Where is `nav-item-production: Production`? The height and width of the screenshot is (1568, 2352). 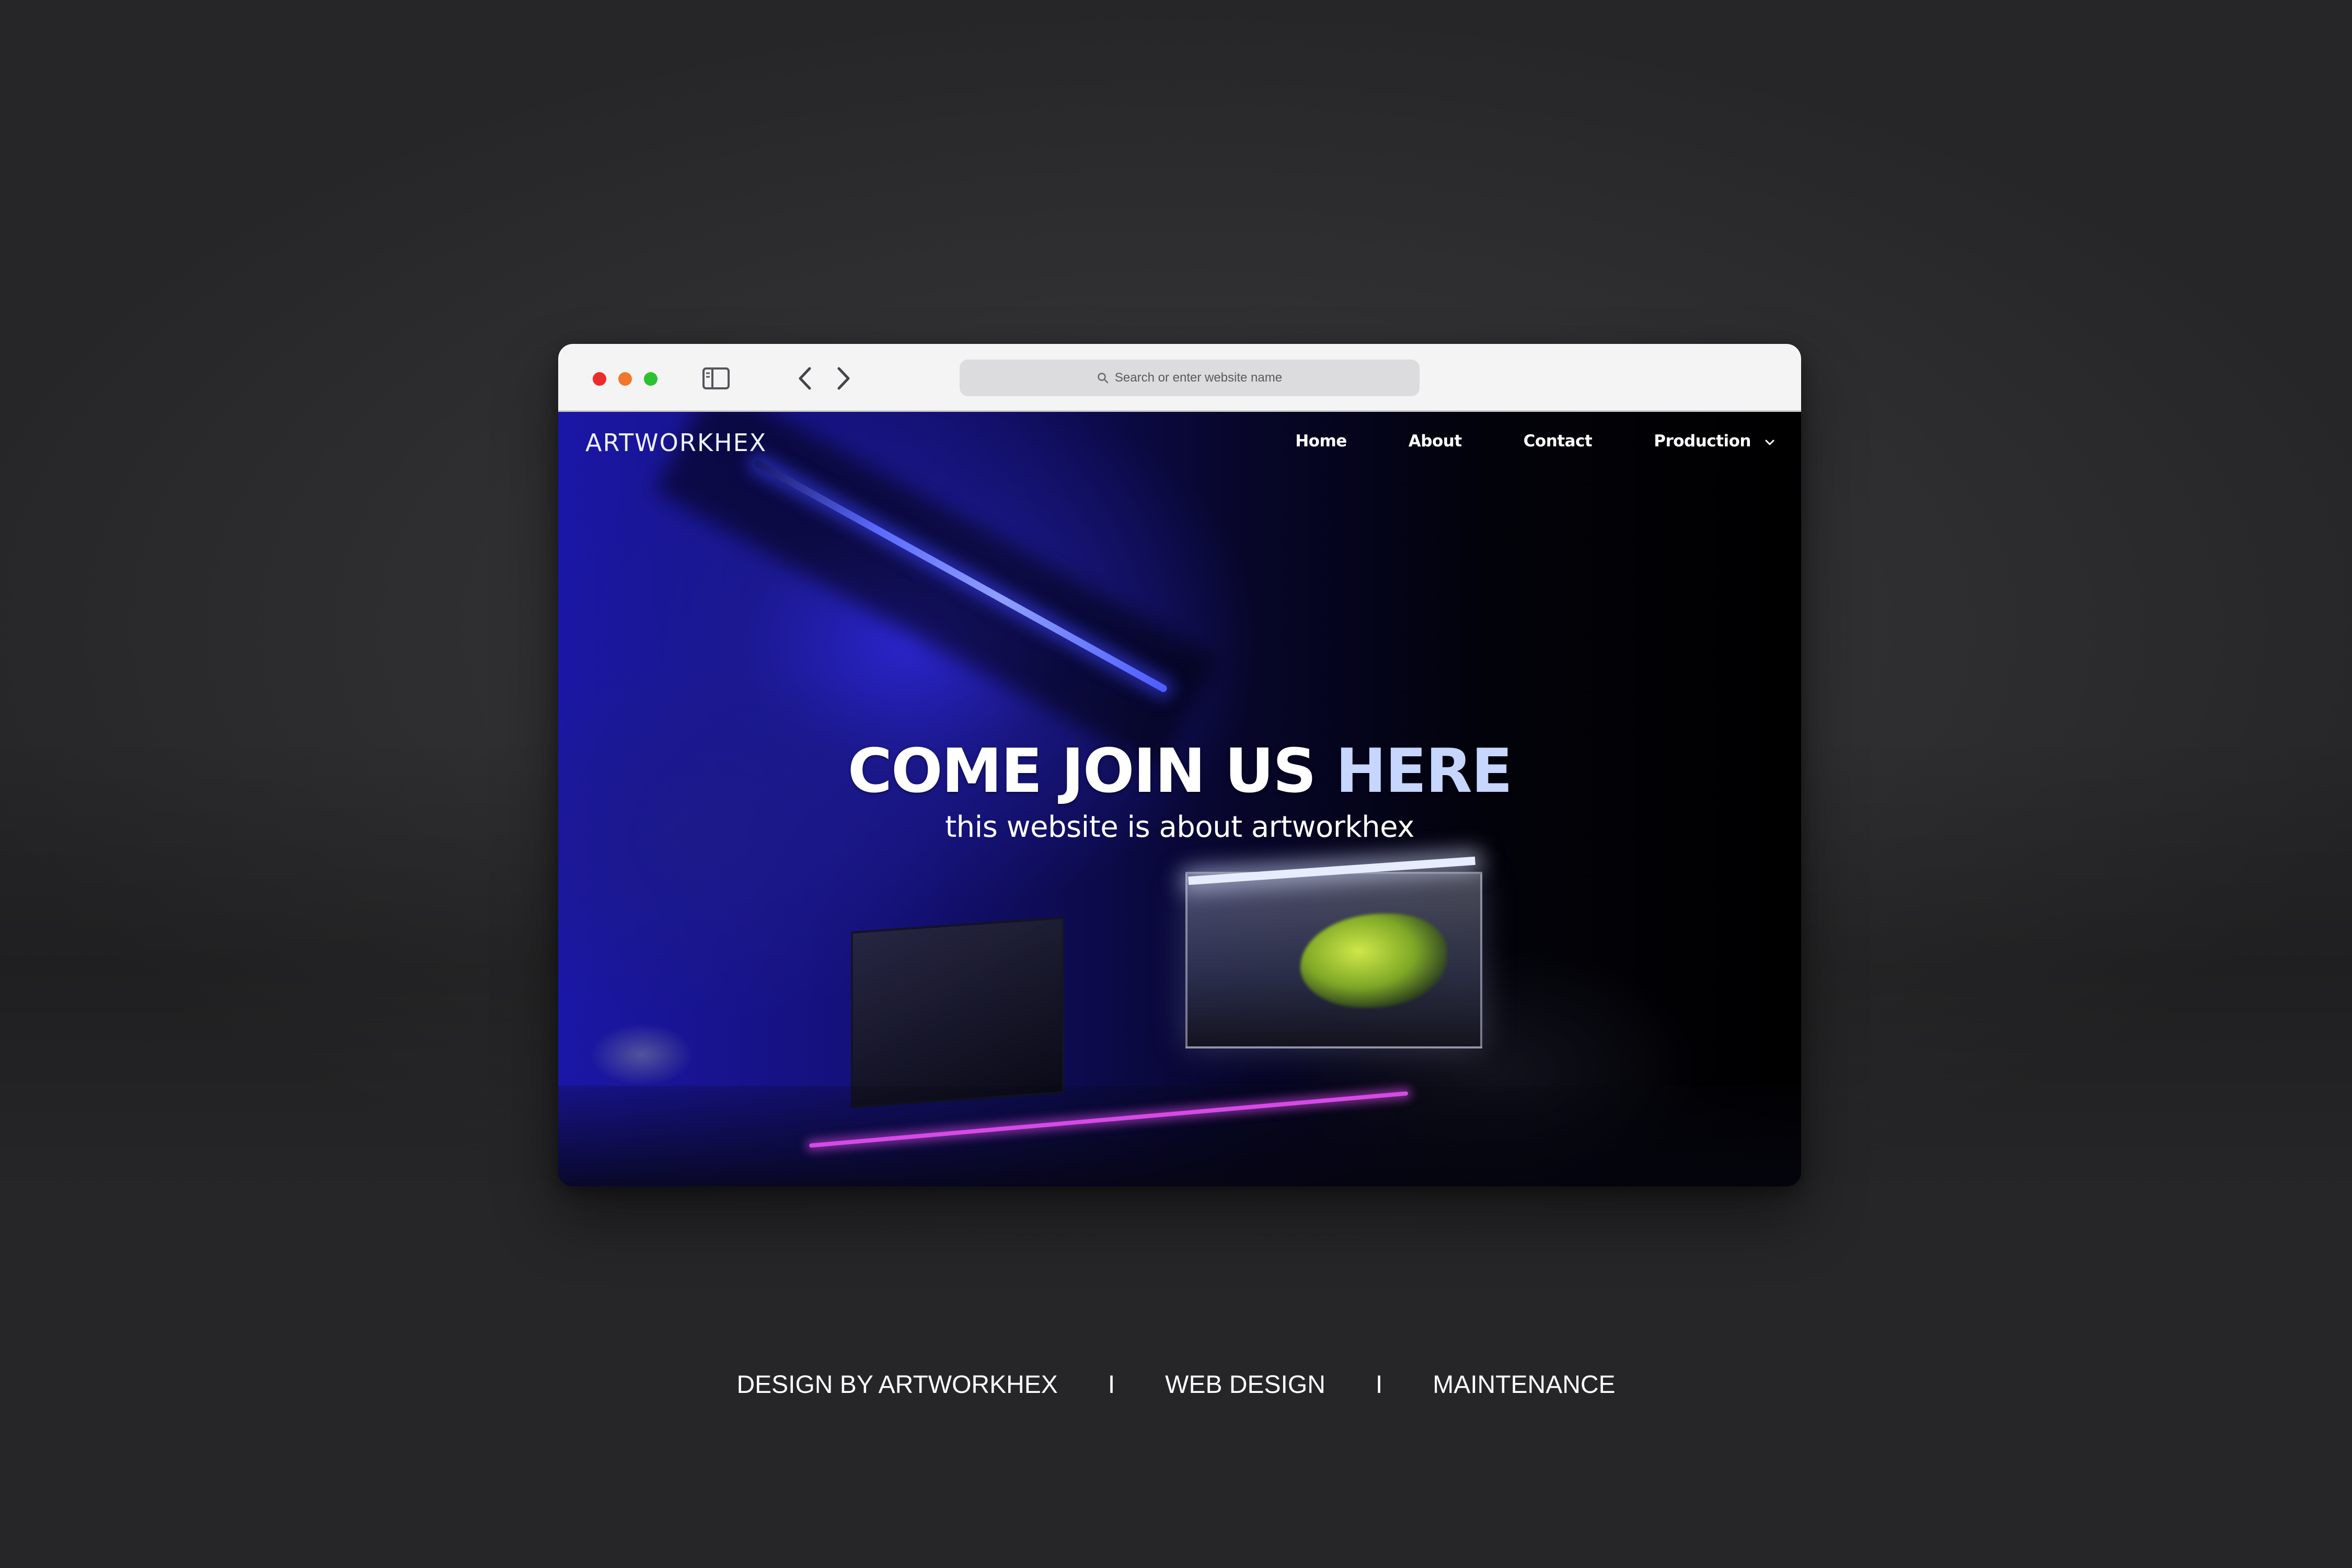
nav-item-production: Production is located at coordinates (1714, 441).